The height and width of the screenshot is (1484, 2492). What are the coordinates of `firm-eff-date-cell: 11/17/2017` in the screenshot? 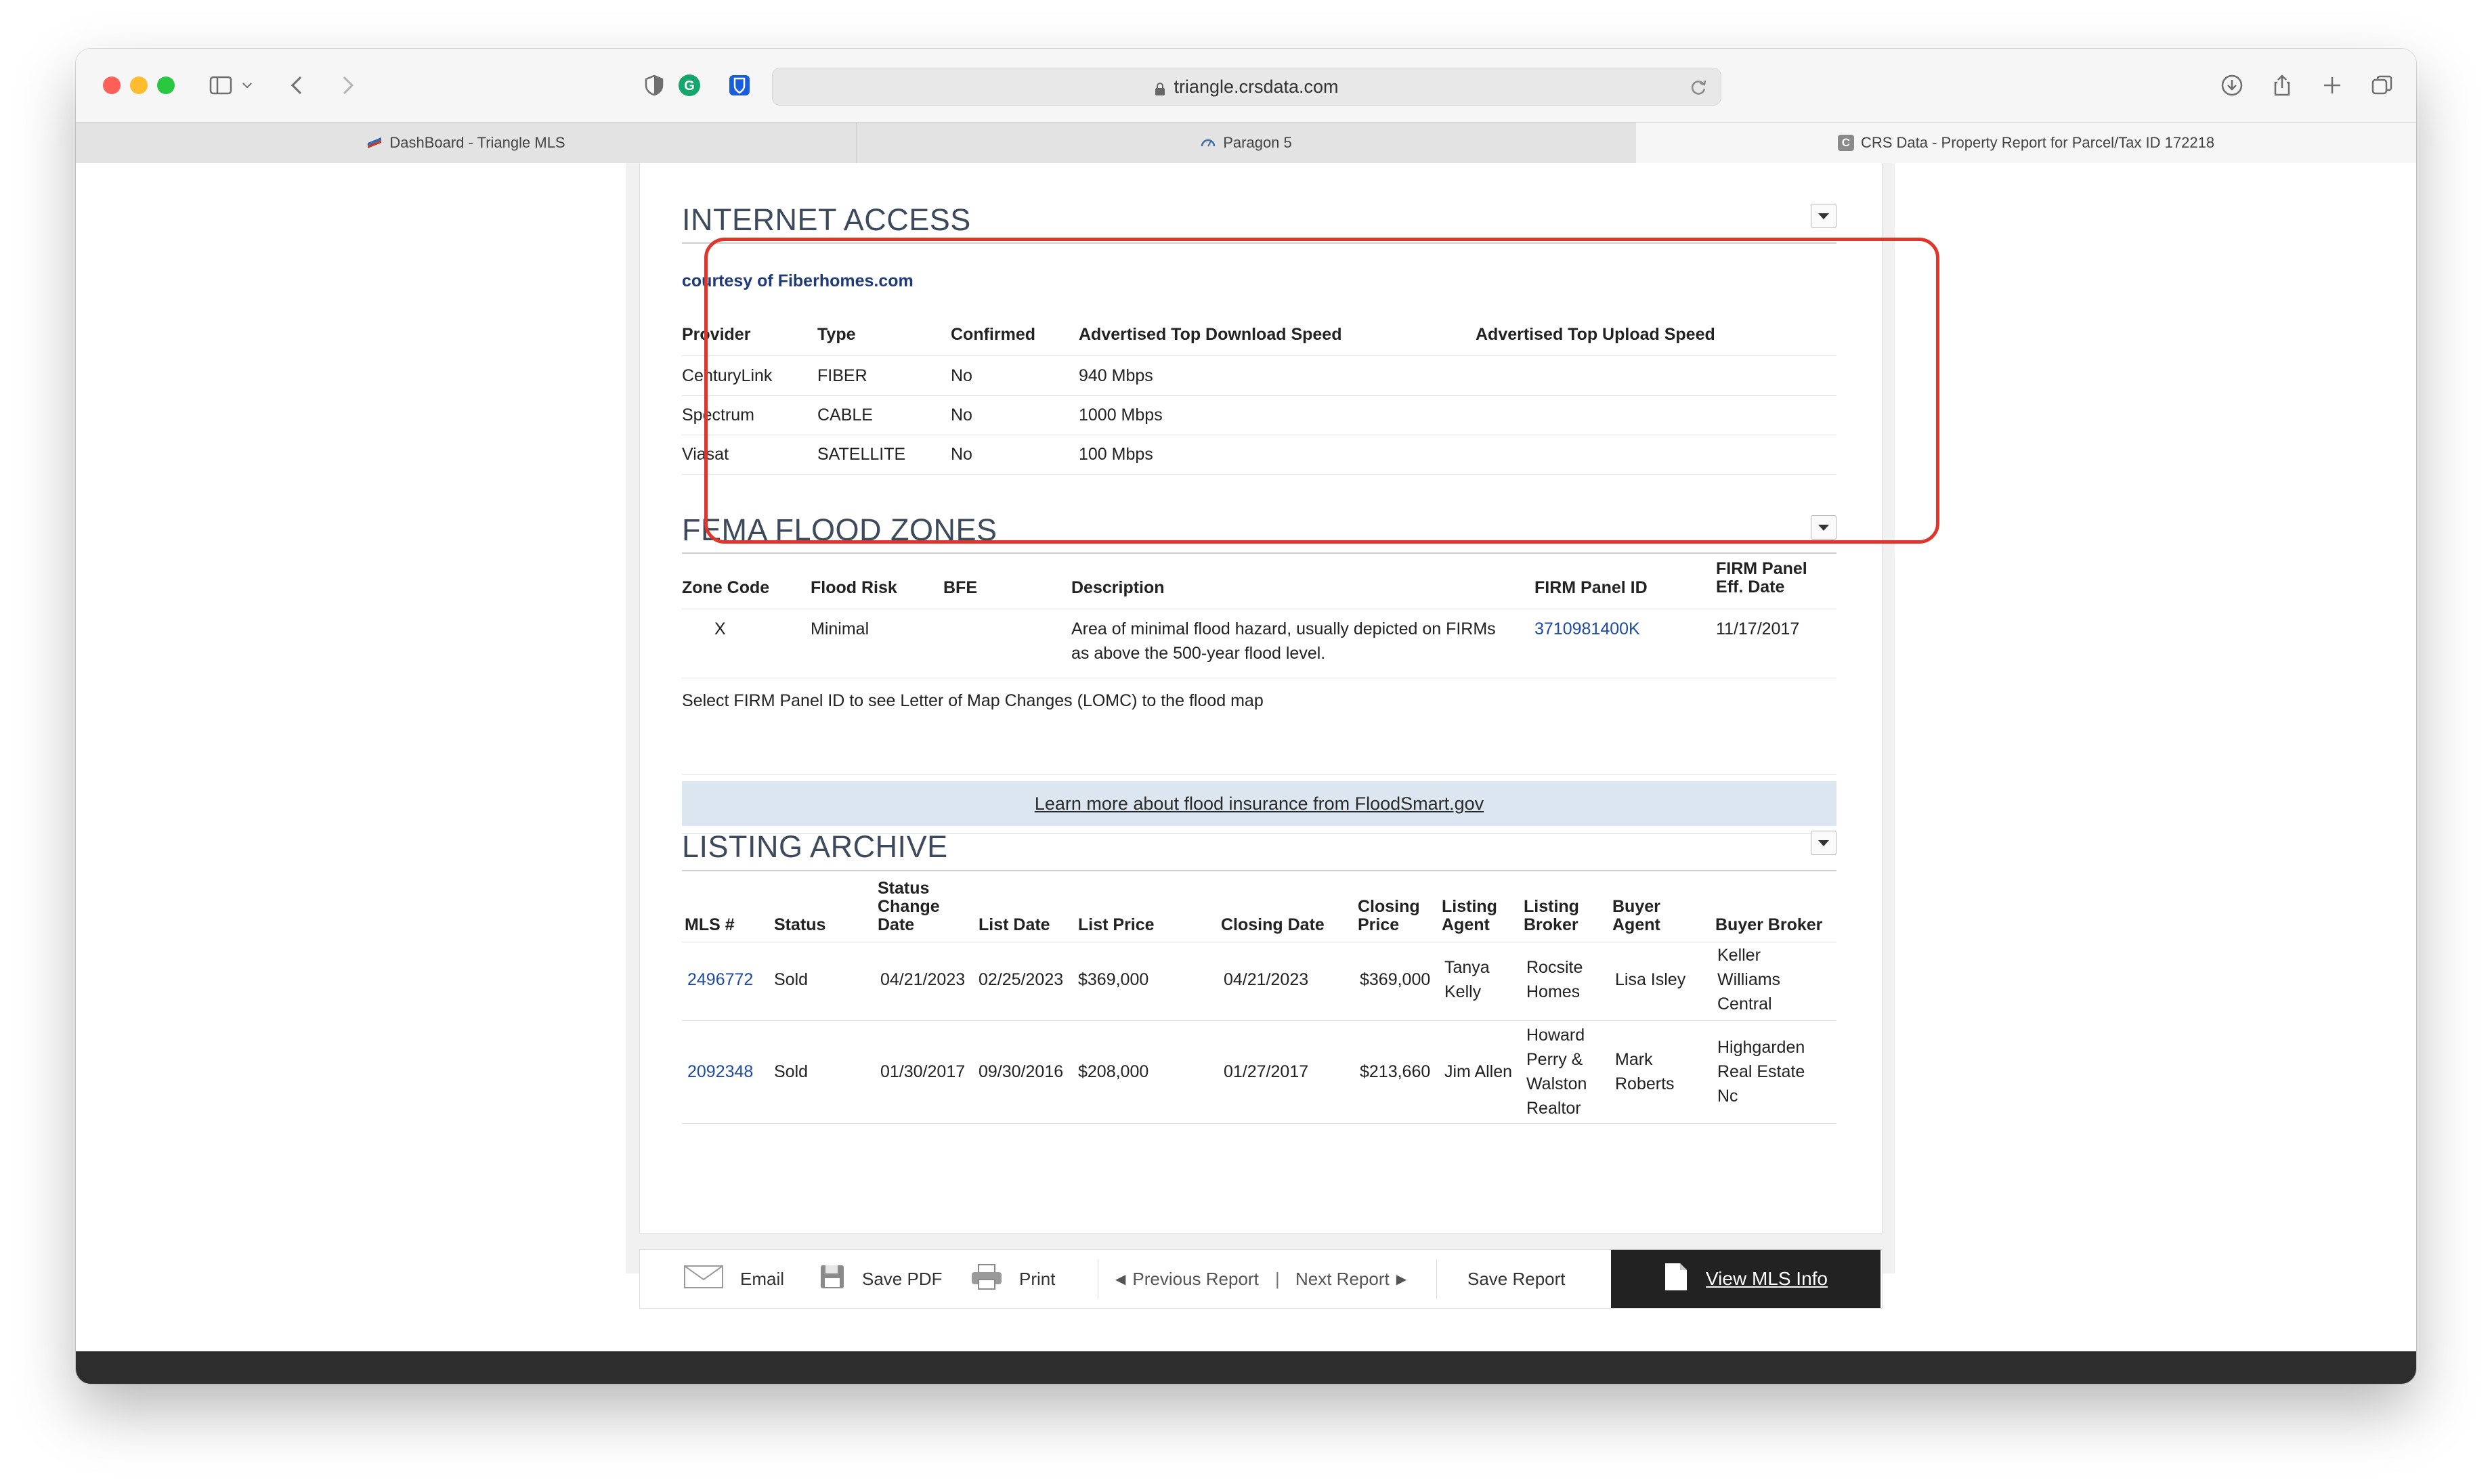 It's located at (1758, 628).